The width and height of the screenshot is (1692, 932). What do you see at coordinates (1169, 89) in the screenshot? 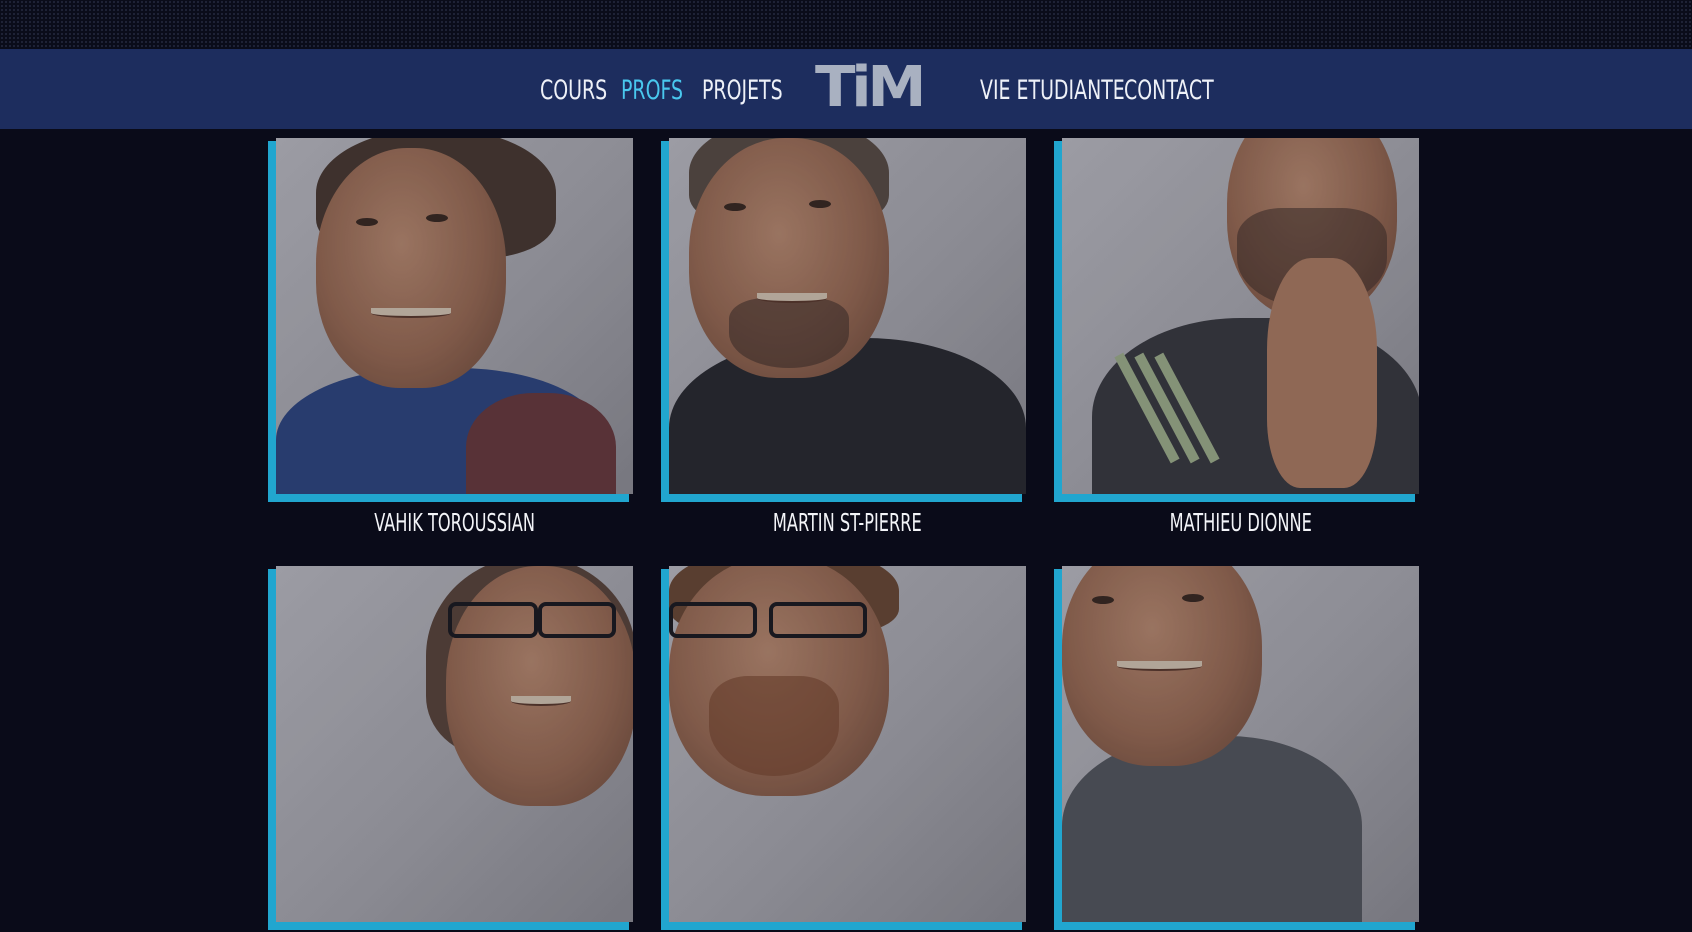
I see `nav-link-contact: CONTACT` at bounding box center [1169, 89].